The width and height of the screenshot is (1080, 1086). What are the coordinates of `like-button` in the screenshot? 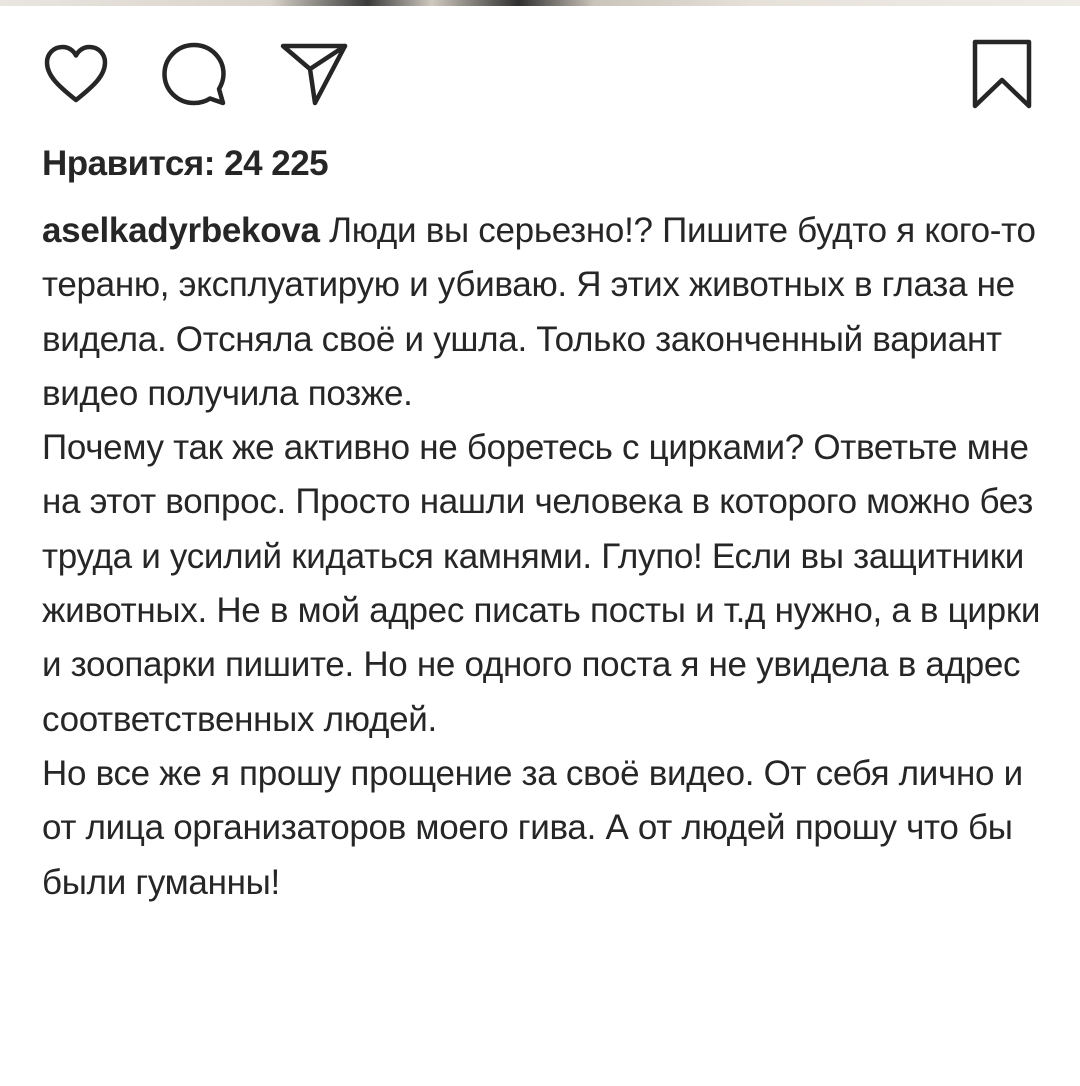 It's located at (76, 74).